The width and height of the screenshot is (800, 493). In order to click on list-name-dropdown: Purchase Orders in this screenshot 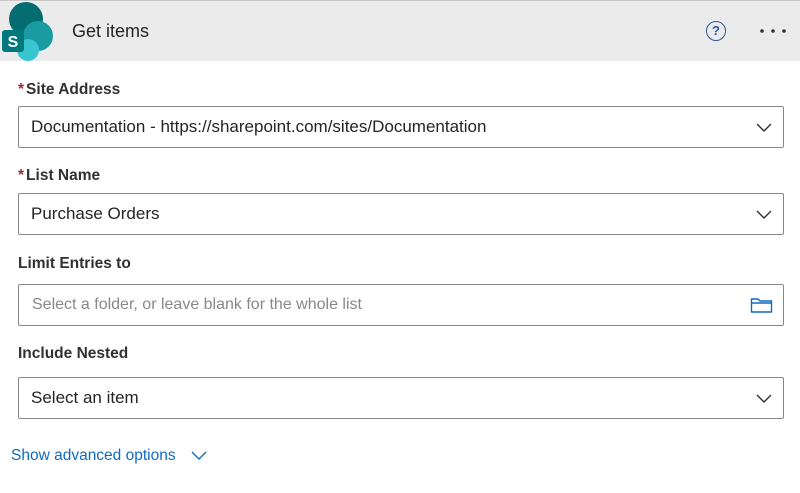, I will do `click(401, 214)`.